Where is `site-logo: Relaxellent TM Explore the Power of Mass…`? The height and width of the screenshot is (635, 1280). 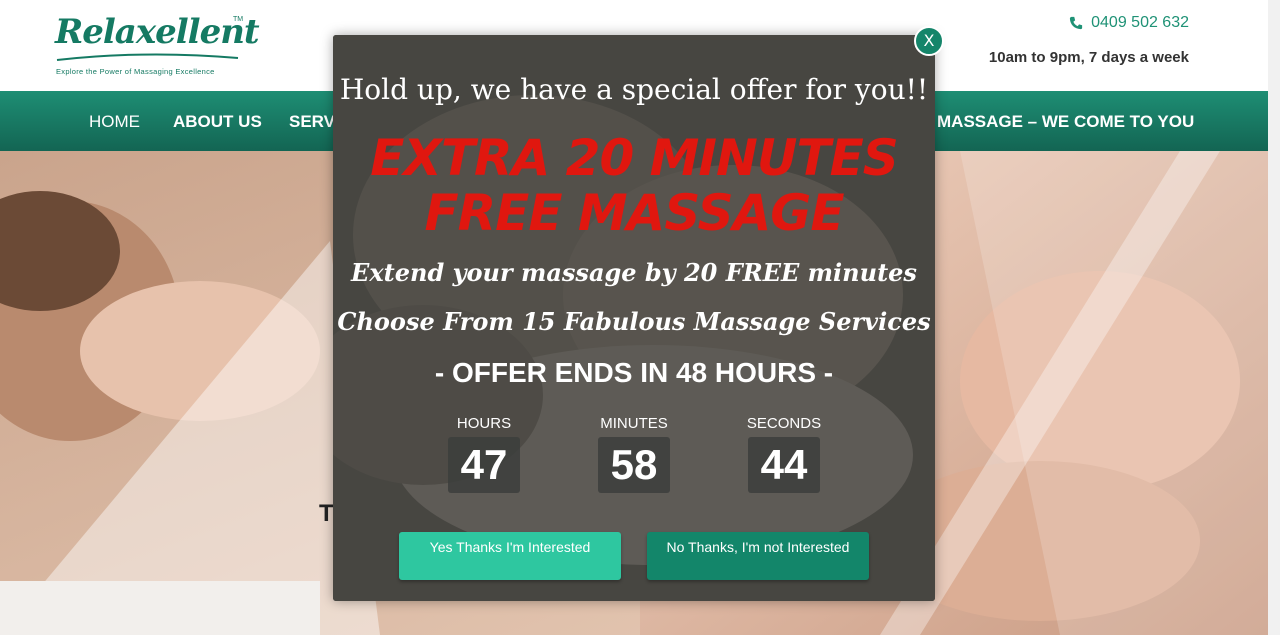
site-logo: Relaxellent TM Explore the Power of Mass… is located at coordinates (157, 45).